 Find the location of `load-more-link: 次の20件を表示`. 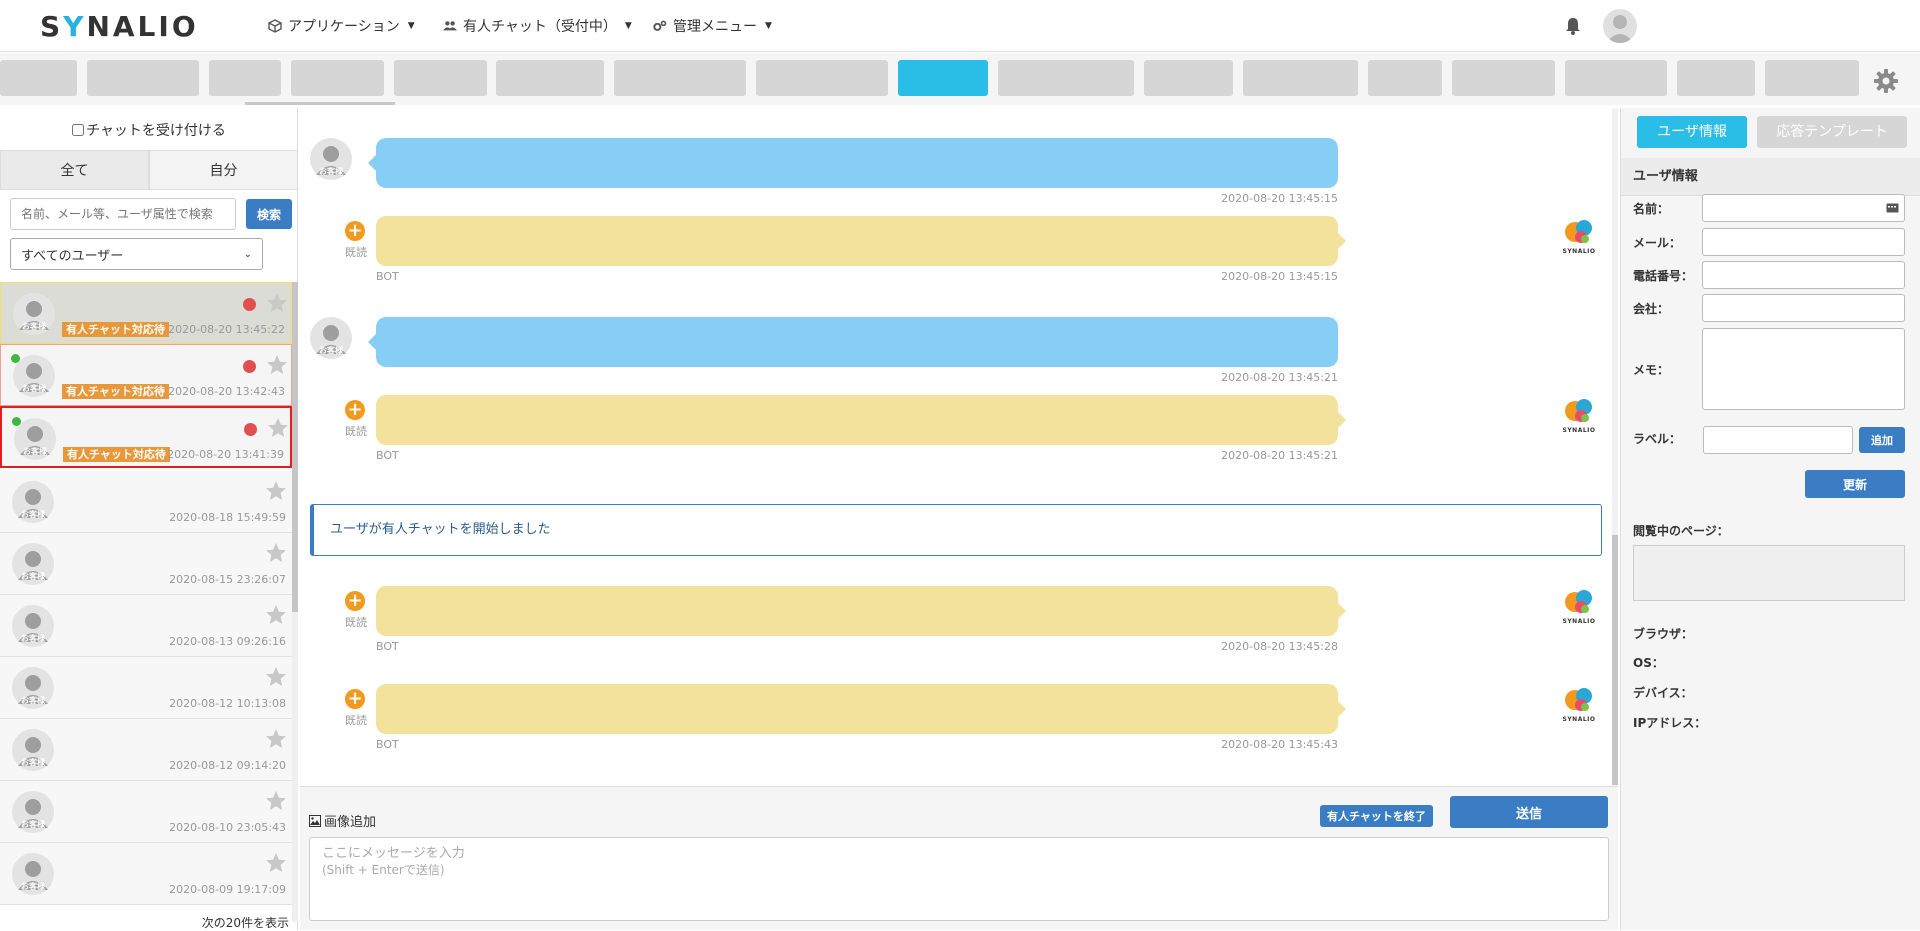

load-more-link: 次の20件を表示 is located at coordinates (245, 922).